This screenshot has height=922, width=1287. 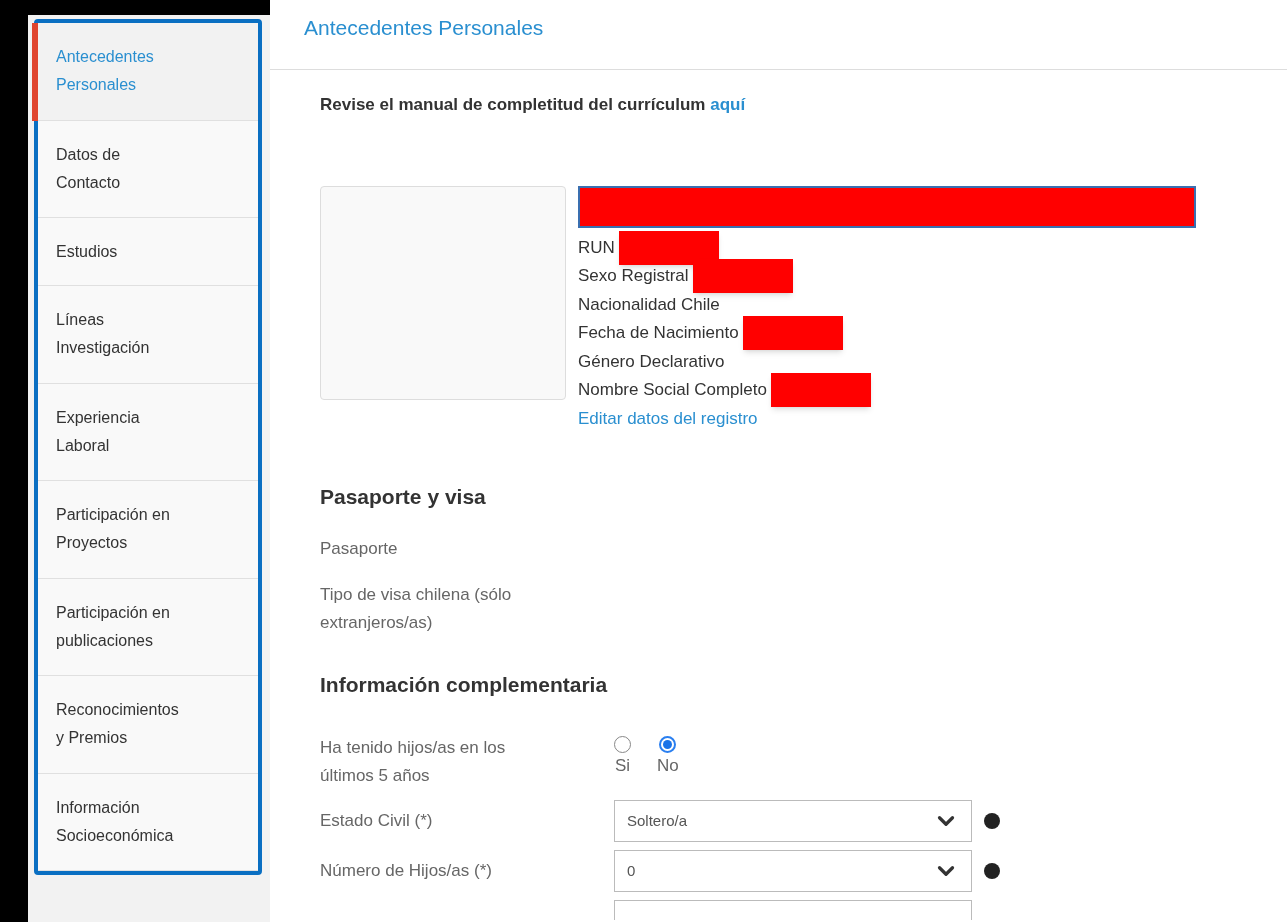 What do you see at coordinates (406, 871) in the screenshot?
I see `field-label: Número de Hijos/as (*)` at bounding box center [406, 871].